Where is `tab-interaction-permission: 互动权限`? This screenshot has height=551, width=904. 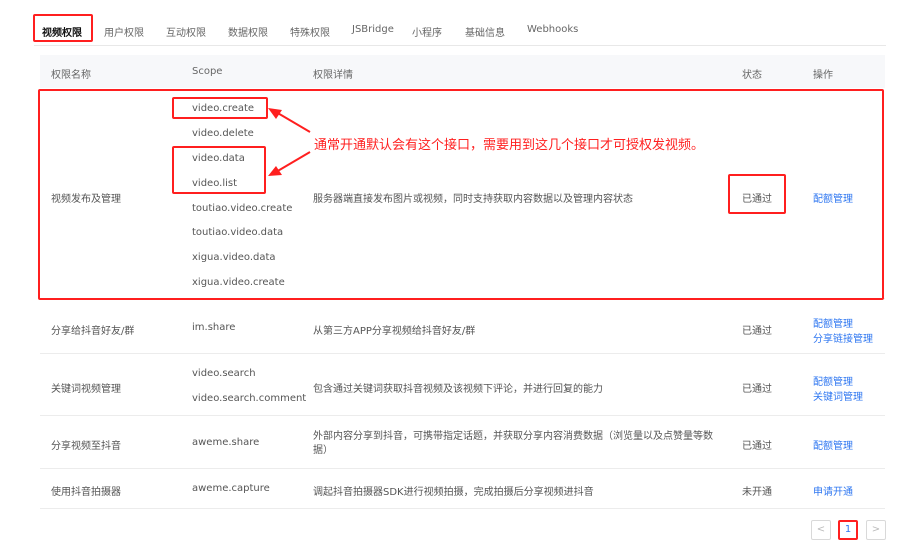 tab-interaction-permission: 互动权限 is located at coordinates (186, 31).